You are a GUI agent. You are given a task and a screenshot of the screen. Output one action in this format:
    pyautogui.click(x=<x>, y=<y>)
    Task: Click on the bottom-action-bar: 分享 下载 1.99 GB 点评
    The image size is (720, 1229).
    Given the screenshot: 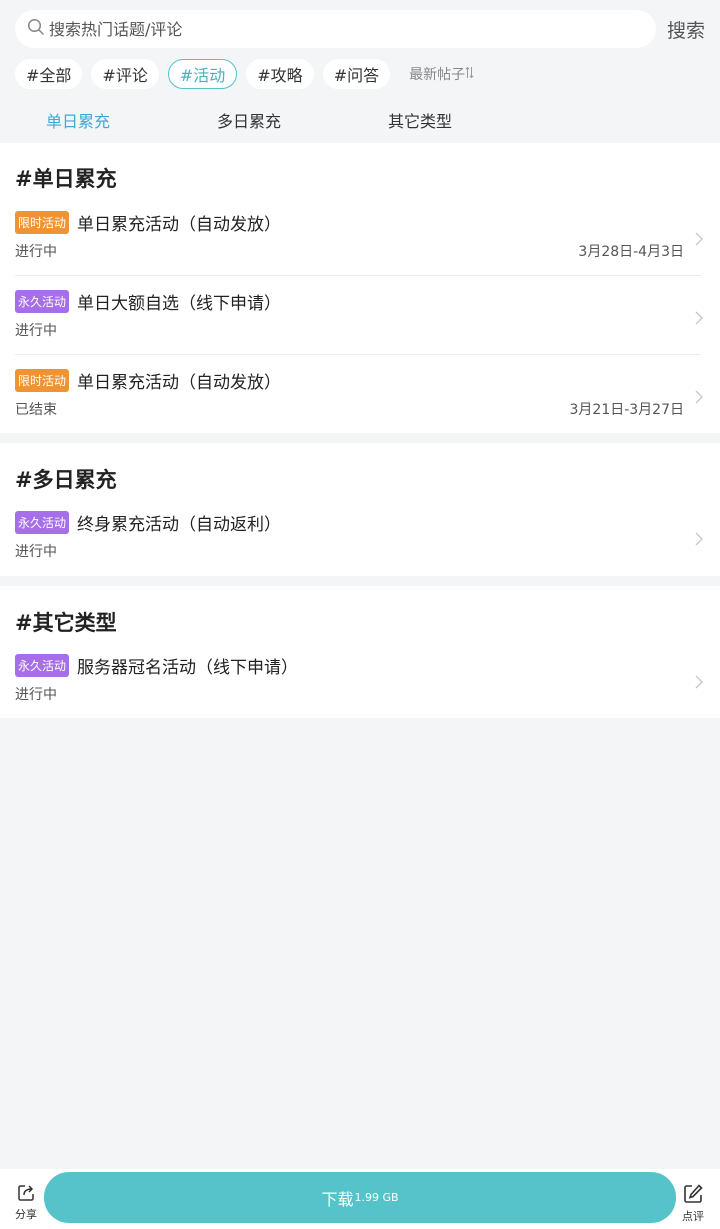 What is the action you would take?
    pyautogui.click(x=360, y=1199)
    